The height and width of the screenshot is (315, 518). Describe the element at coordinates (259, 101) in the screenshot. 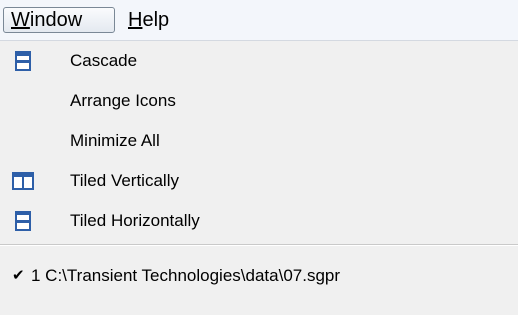

I see `menu-item-arrange-icons: Arrange Icons` at that location.